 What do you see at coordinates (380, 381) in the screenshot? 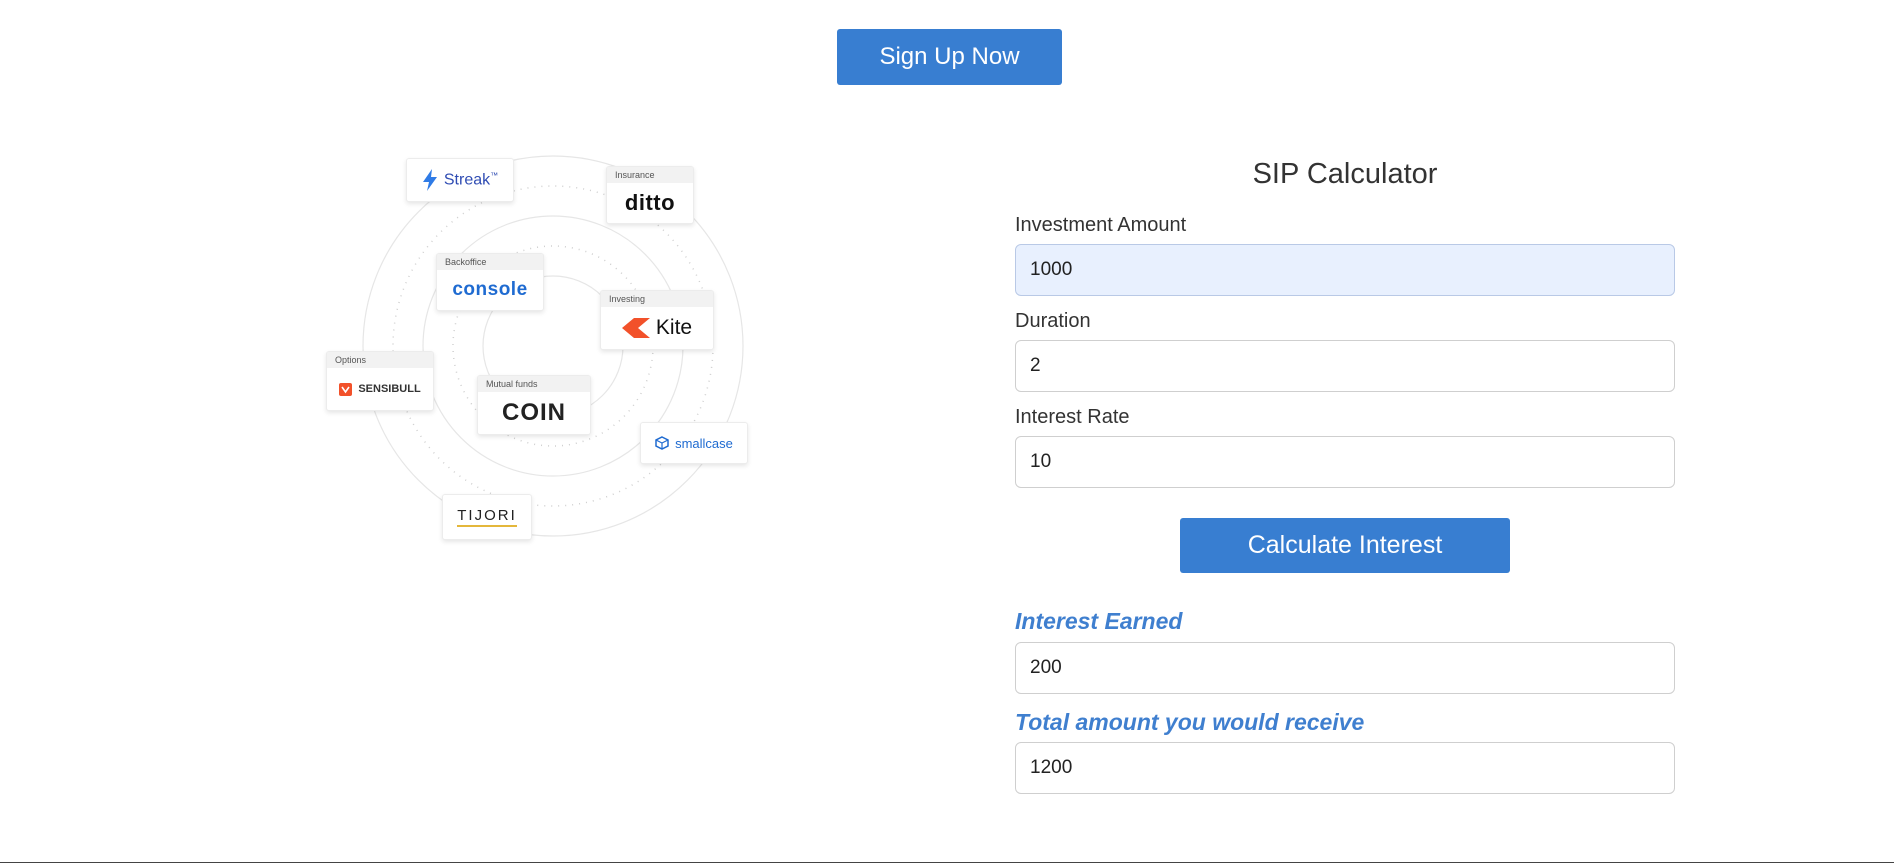
I see `ecosystem-card-sensibull: Options SENSIBULL` at bounding box center [380, 381].